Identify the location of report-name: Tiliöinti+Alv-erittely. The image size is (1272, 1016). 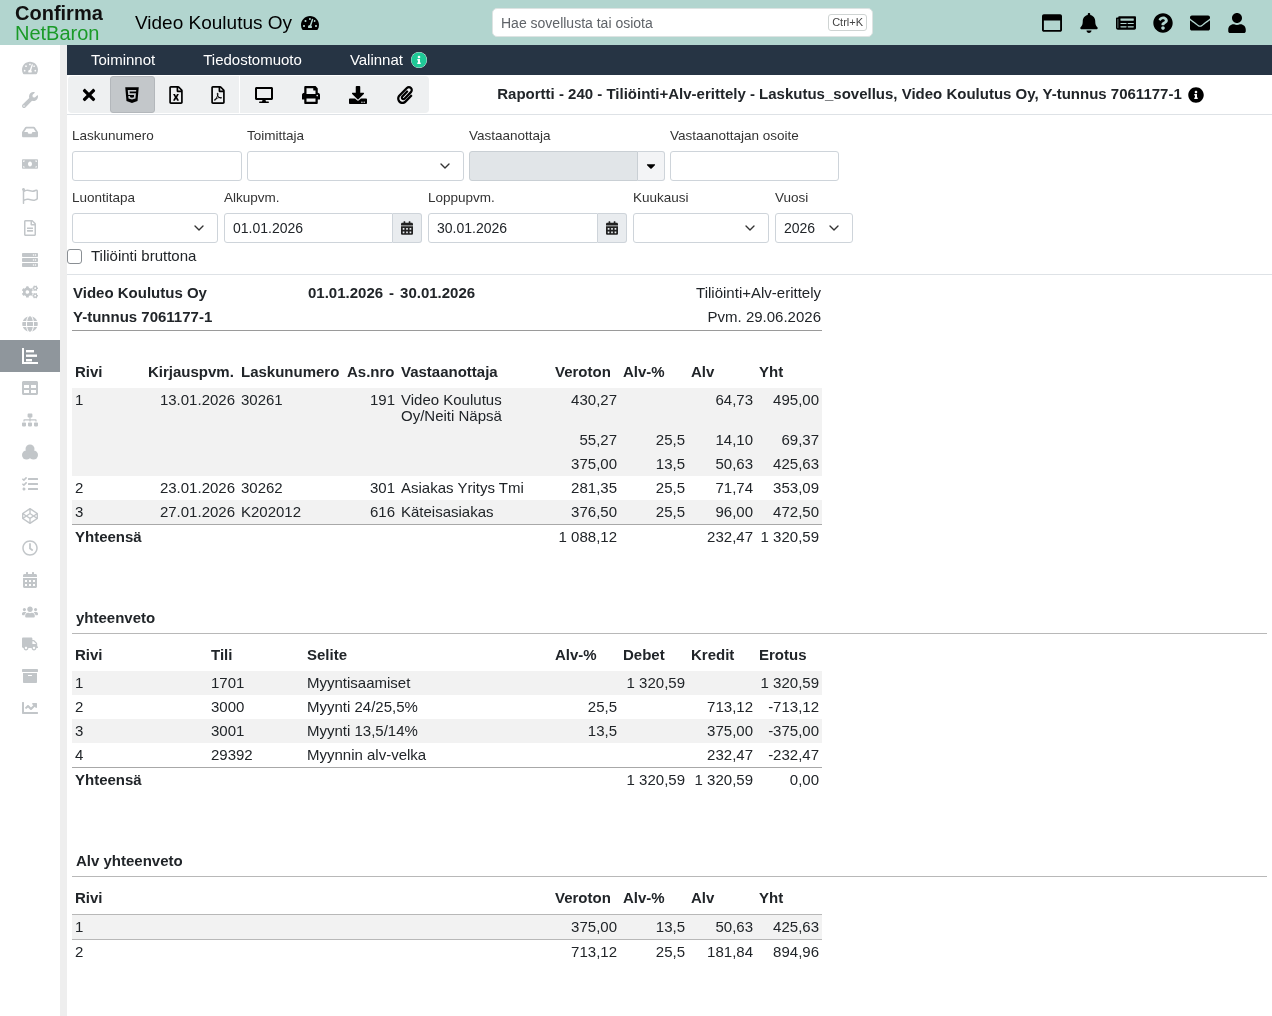
(758, 292).